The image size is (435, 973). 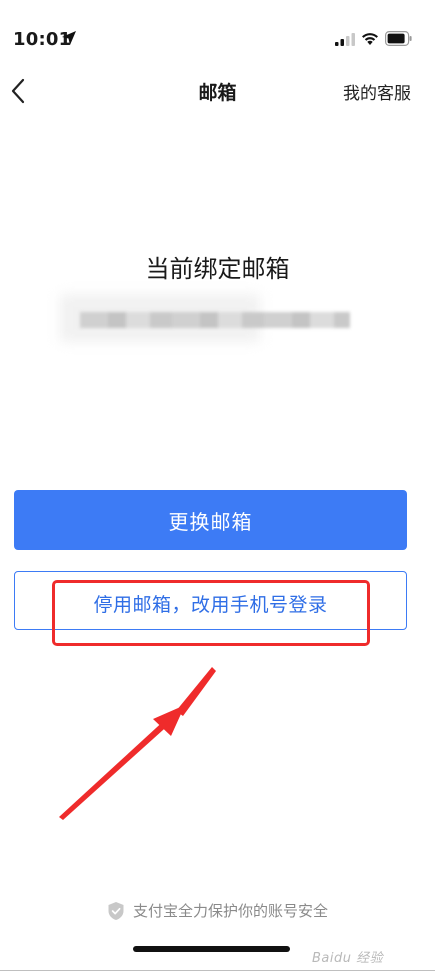 What do you see at coordinates (217, 269) in the screenshot?
I see `bound-email-label: 当前绑定邮箱` at bounding box center [217, 269].